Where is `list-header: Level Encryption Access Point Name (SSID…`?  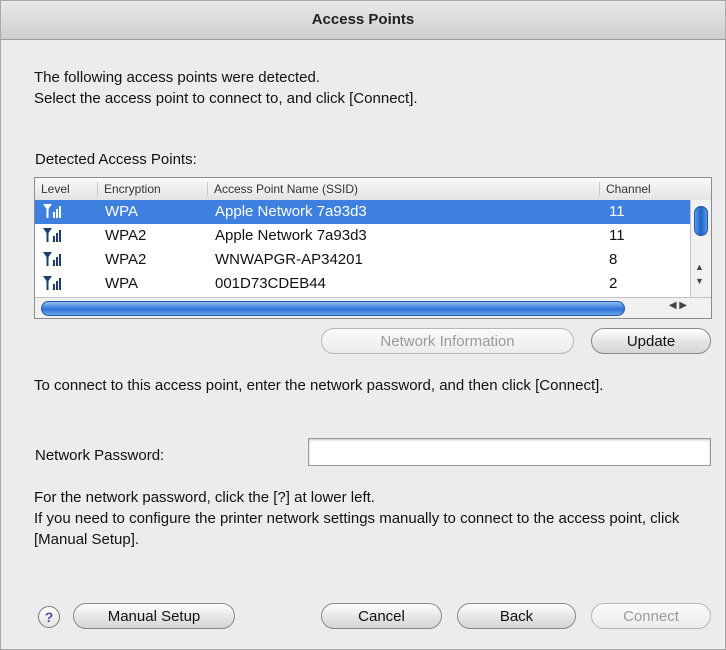 list-header: Level Encryption Access Point Name (SSID… is located at coordinates (373, 189).